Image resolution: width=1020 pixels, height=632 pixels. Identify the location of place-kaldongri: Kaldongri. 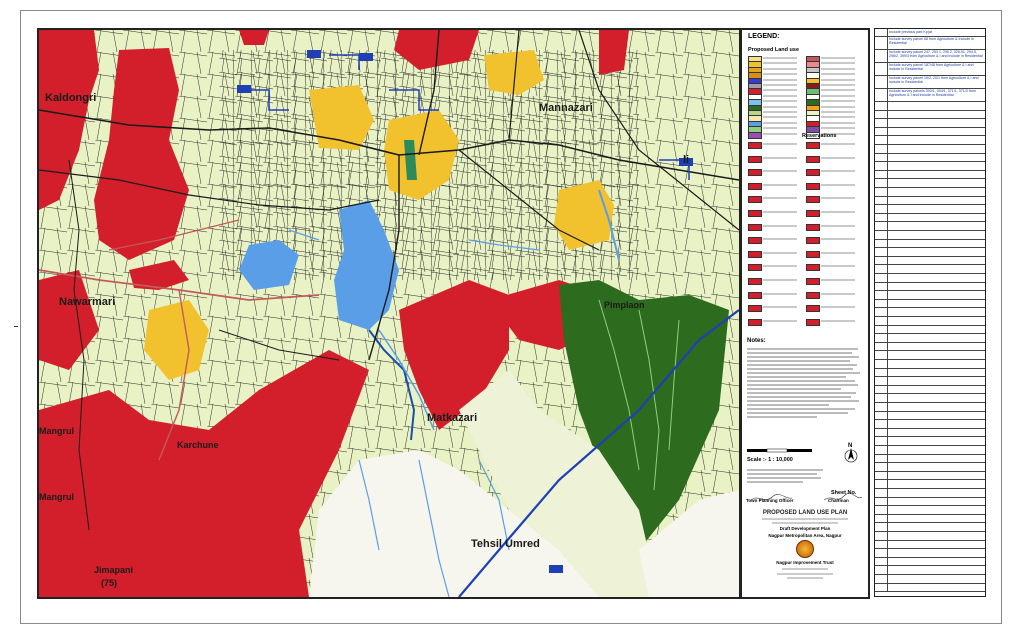
(71, 98).